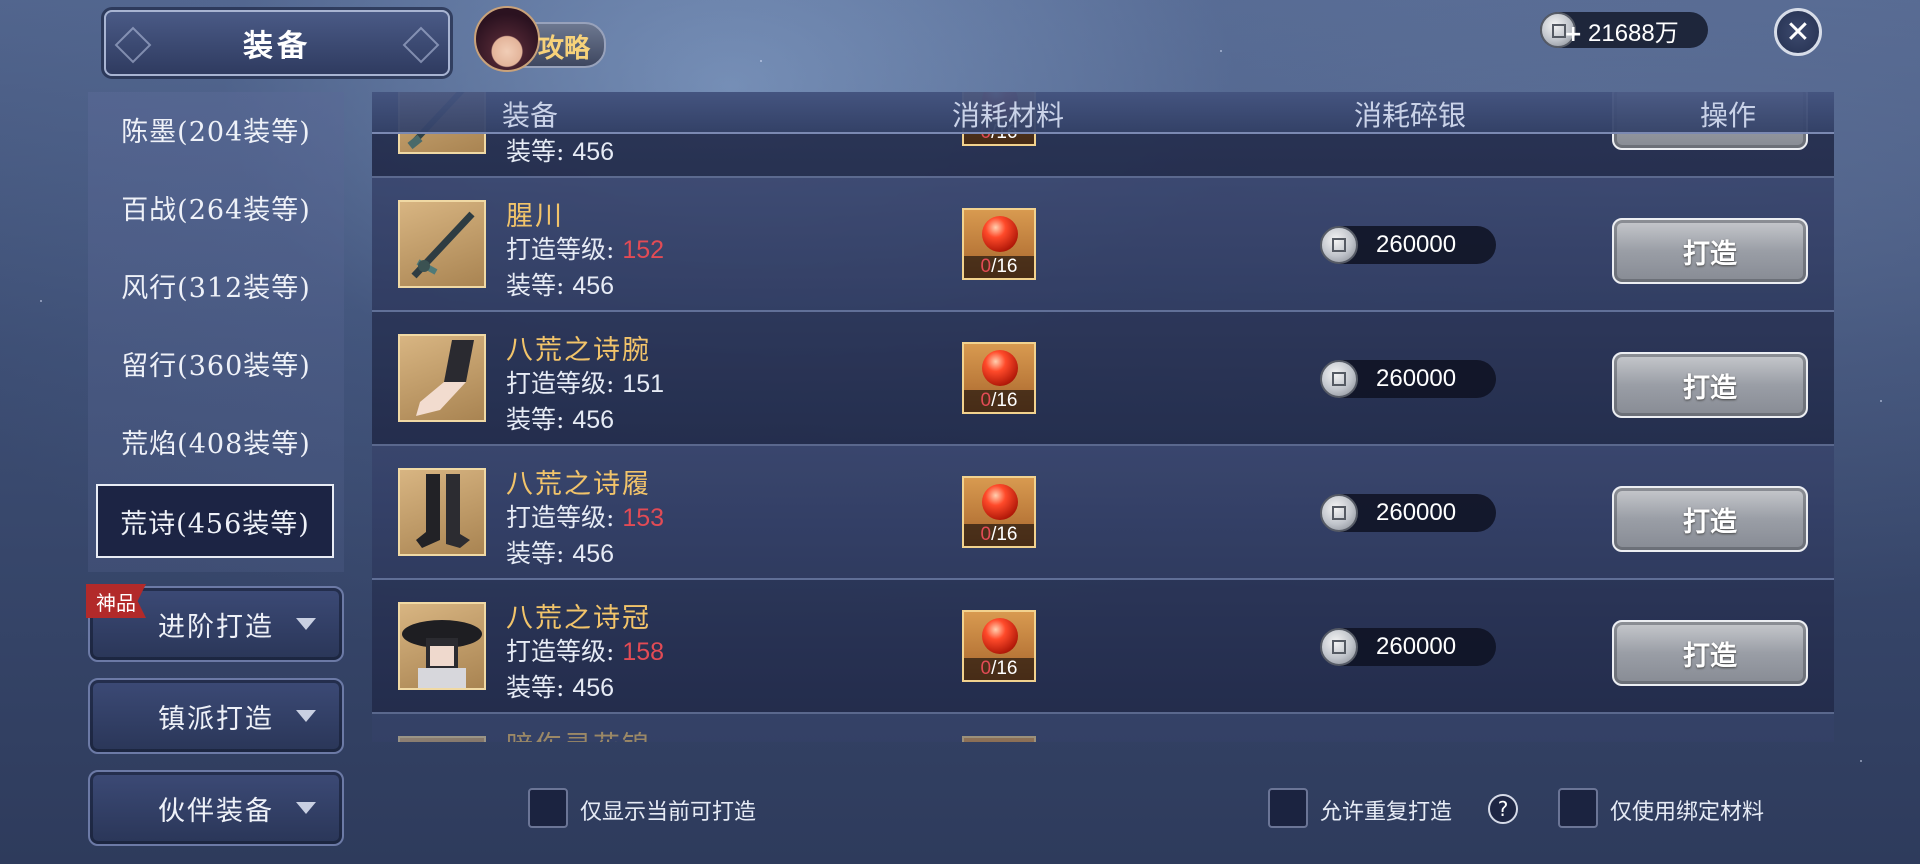  I want to click on material-count: 0/16, so click(999, 267).